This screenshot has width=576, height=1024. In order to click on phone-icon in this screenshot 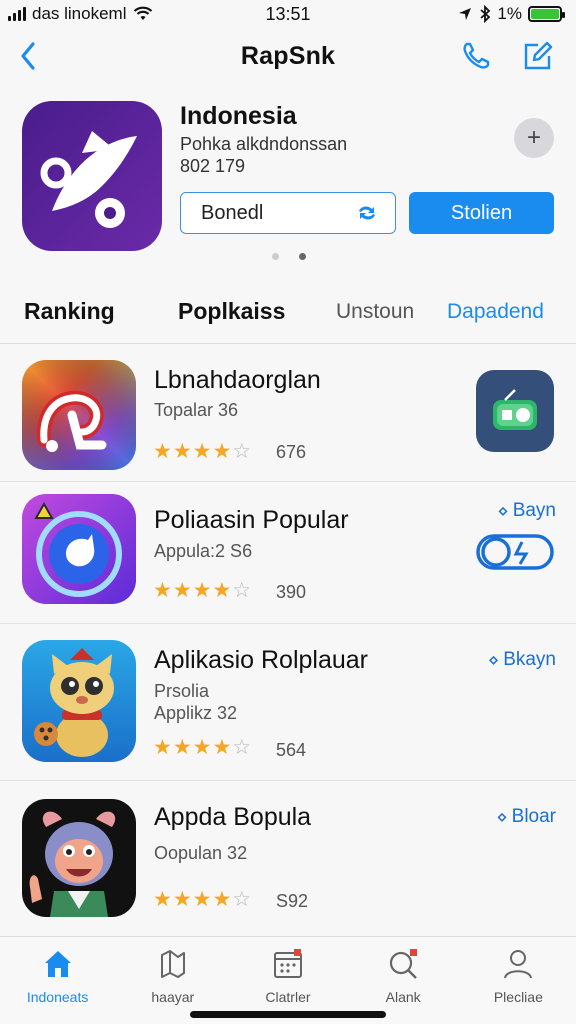, I will do `click(476, 55)`.